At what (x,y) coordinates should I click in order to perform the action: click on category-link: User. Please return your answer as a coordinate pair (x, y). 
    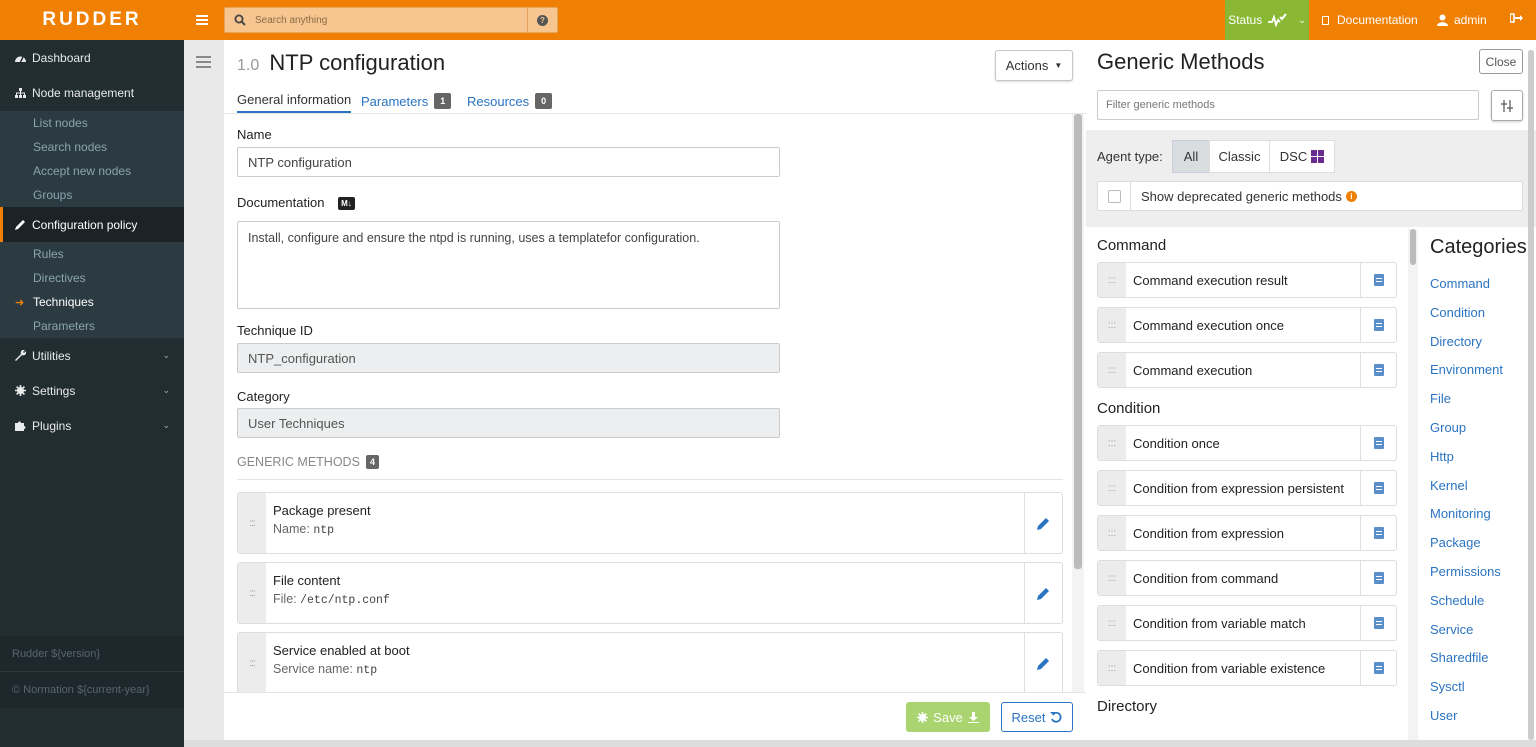
    Looking at the image, I should click on (1443, 715).